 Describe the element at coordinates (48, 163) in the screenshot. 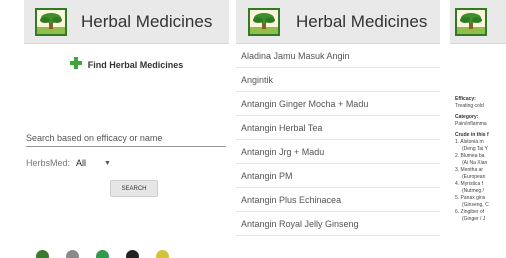

I see `herbsmed-label: HerbsMed:` at that location.